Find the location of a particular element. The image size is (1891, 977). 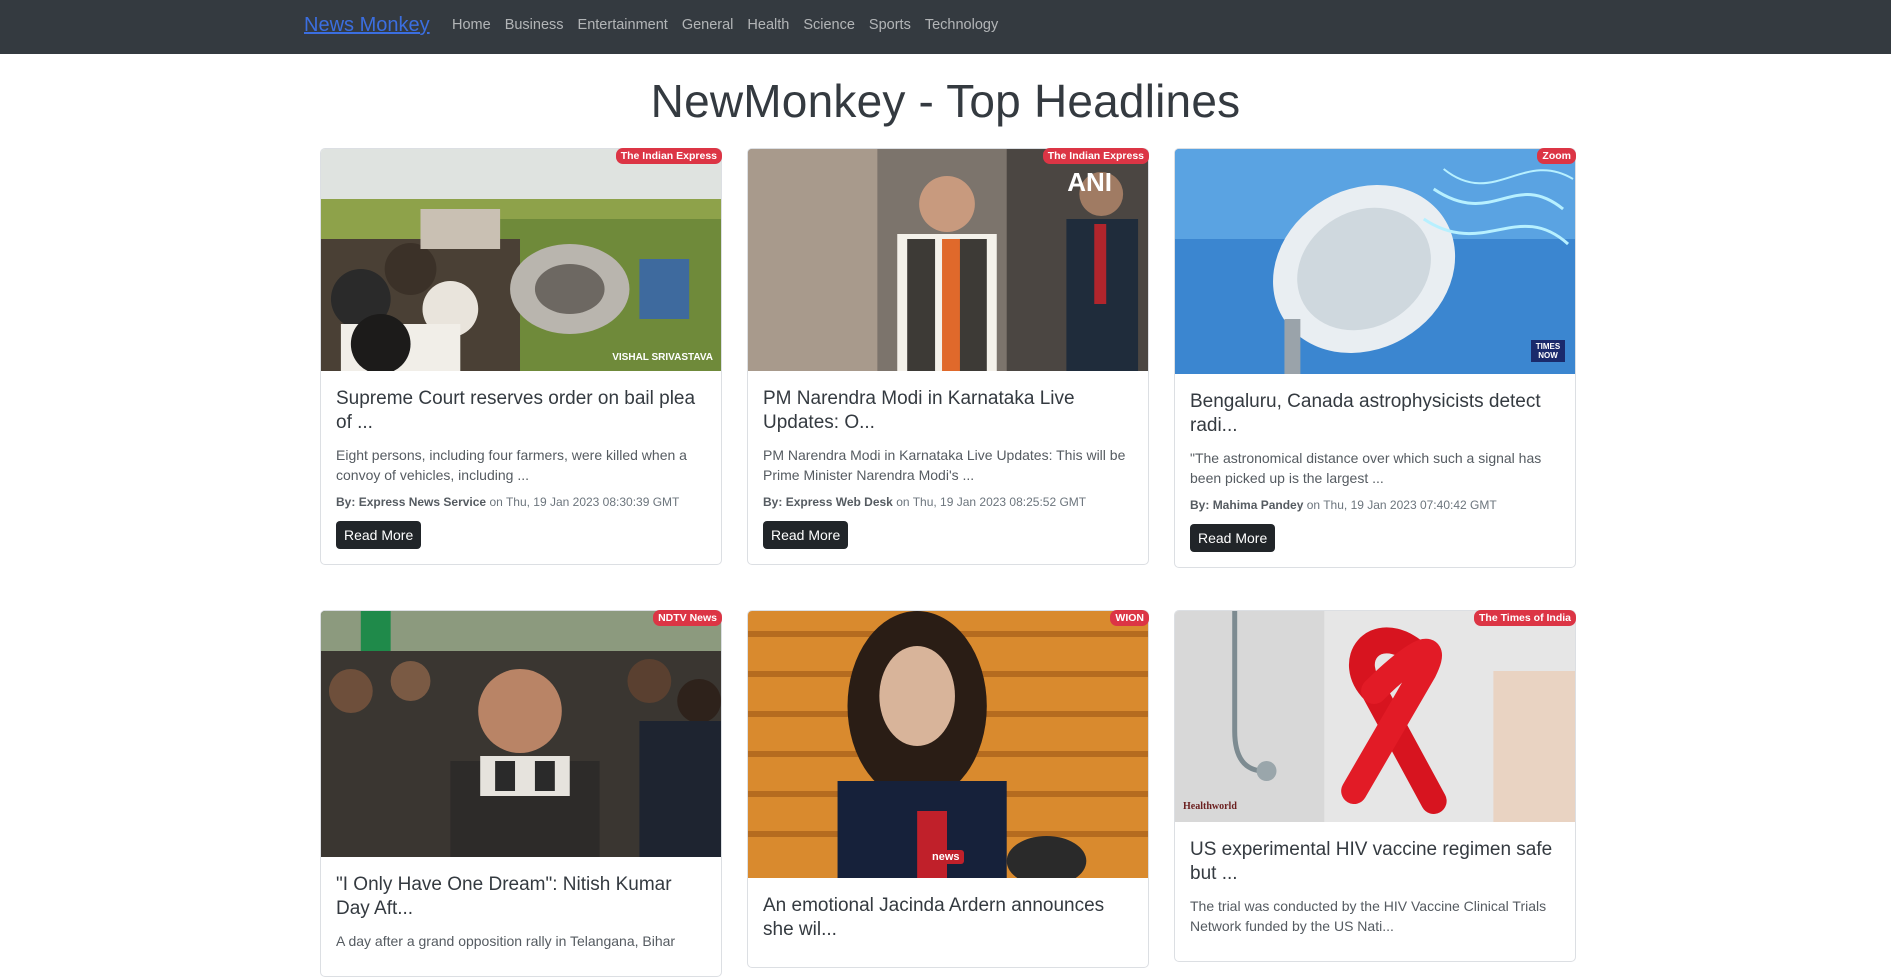

article-image: TIMES NOW is located at coordinates (1375, 261).